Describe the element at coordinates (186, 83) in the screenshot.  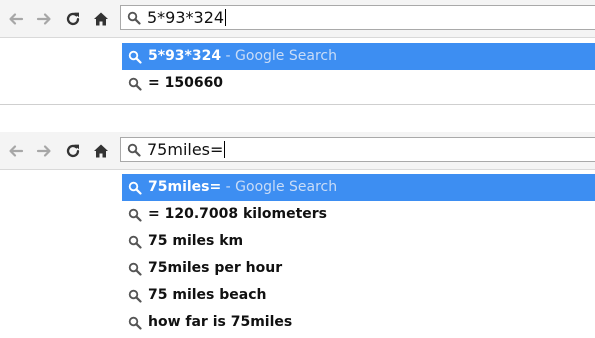
I see `suggestion-text: = 150660` at that location.